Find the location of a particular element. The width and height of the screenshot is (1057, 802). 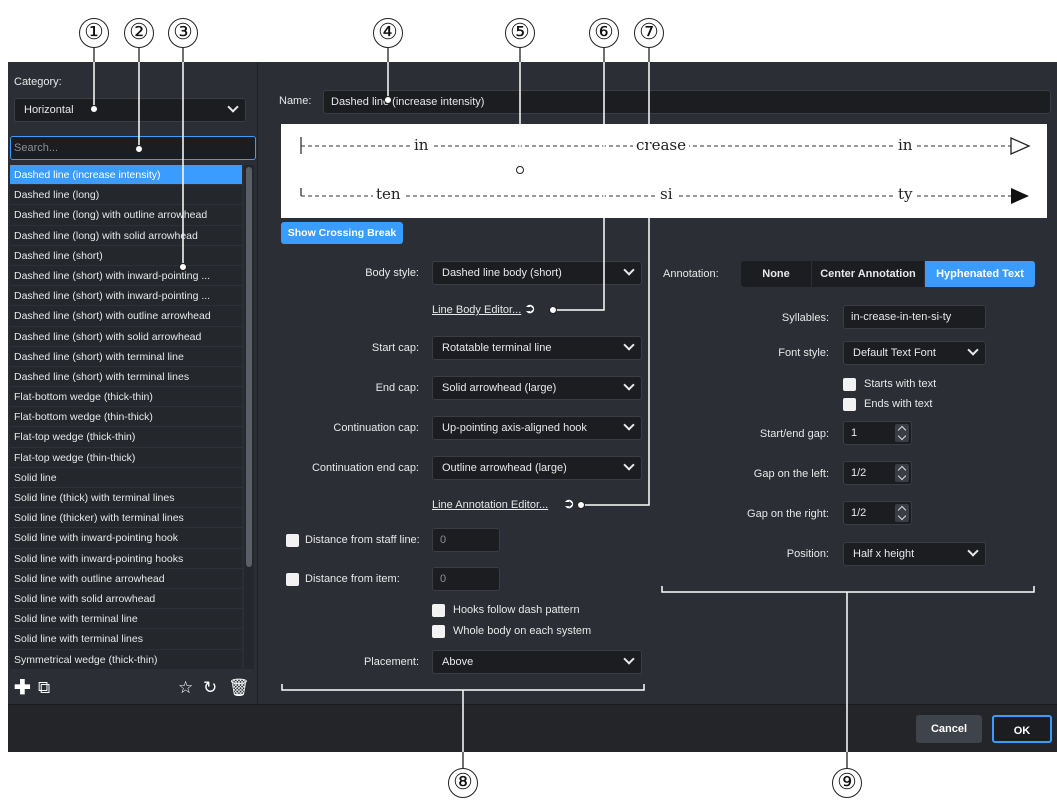

whole-body-label: Whole body on each system is located at coordinates (522, 631).